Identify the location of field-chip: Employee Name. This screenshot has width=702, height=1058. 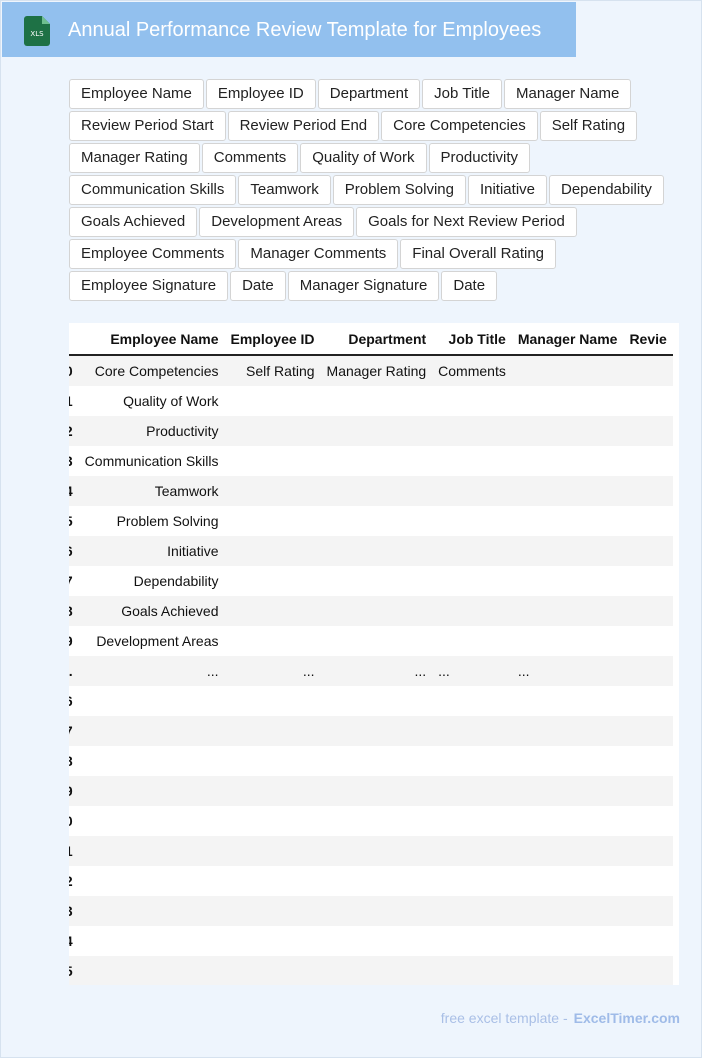
(136, 94).